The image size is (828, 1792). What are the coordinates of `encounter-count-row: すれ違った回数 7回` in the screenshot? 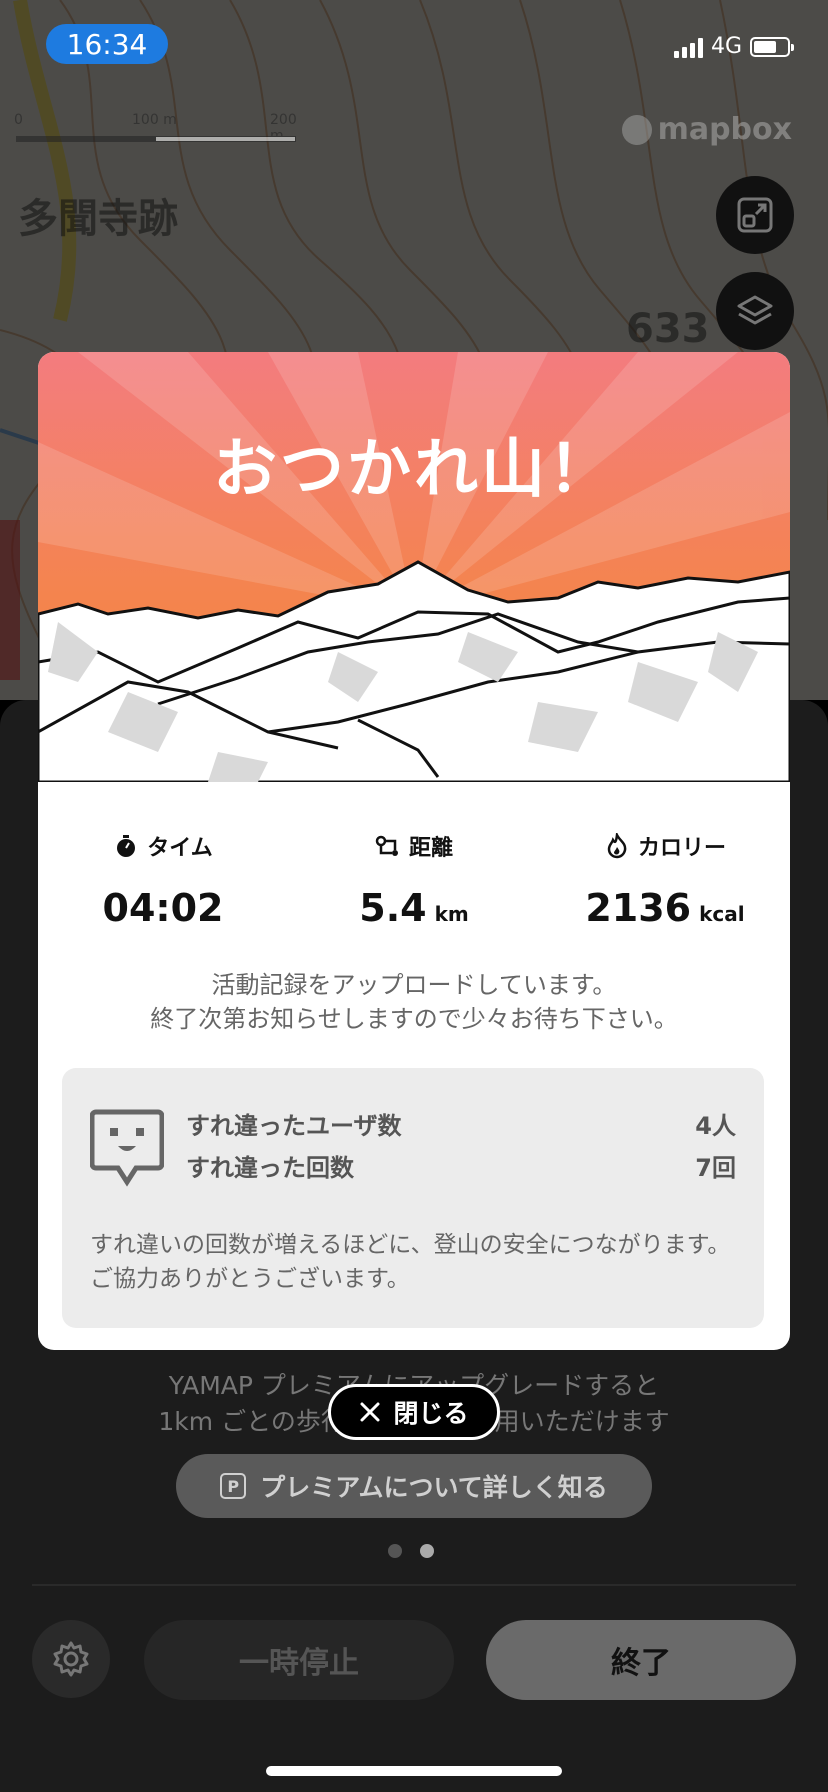 It's located at (461, 1165).